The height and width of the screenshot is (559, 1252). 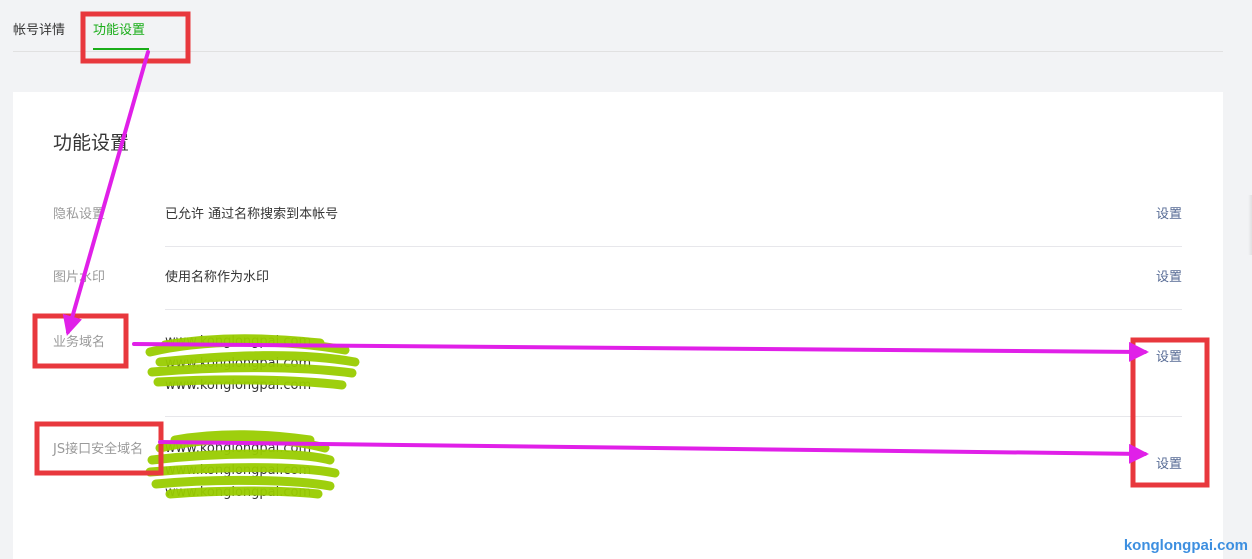 What do you see at coordinates (217, 277) in the screenshot?
I see `row-value: 使用名称作为水印` at bounding box center [217, 277].